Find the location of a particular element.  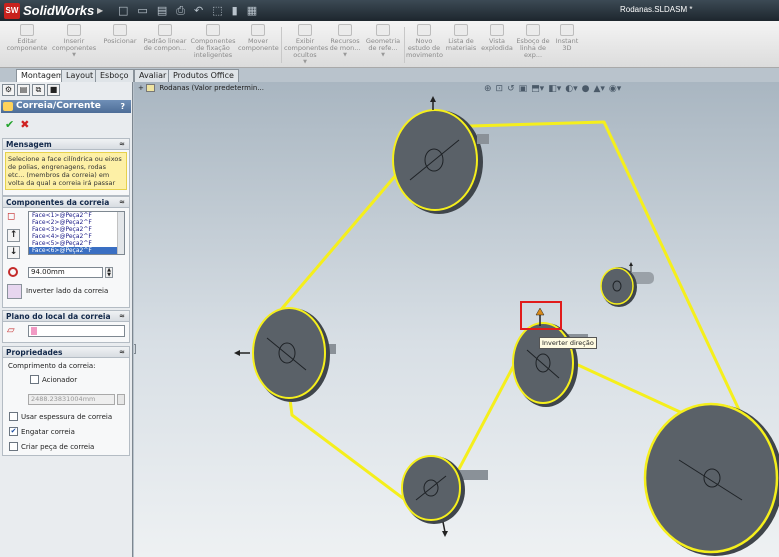

move-component-button: Mover componente is located at coordinates (258, 38).